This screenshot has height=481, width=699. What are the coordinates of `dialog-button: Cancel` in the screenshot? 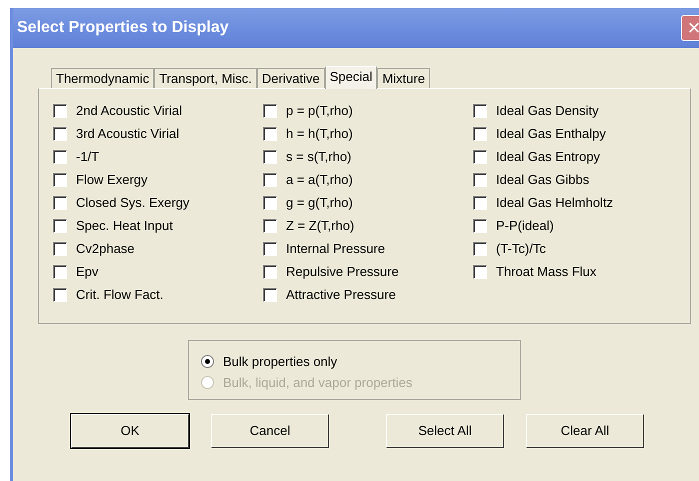 It's located at (270, 431).